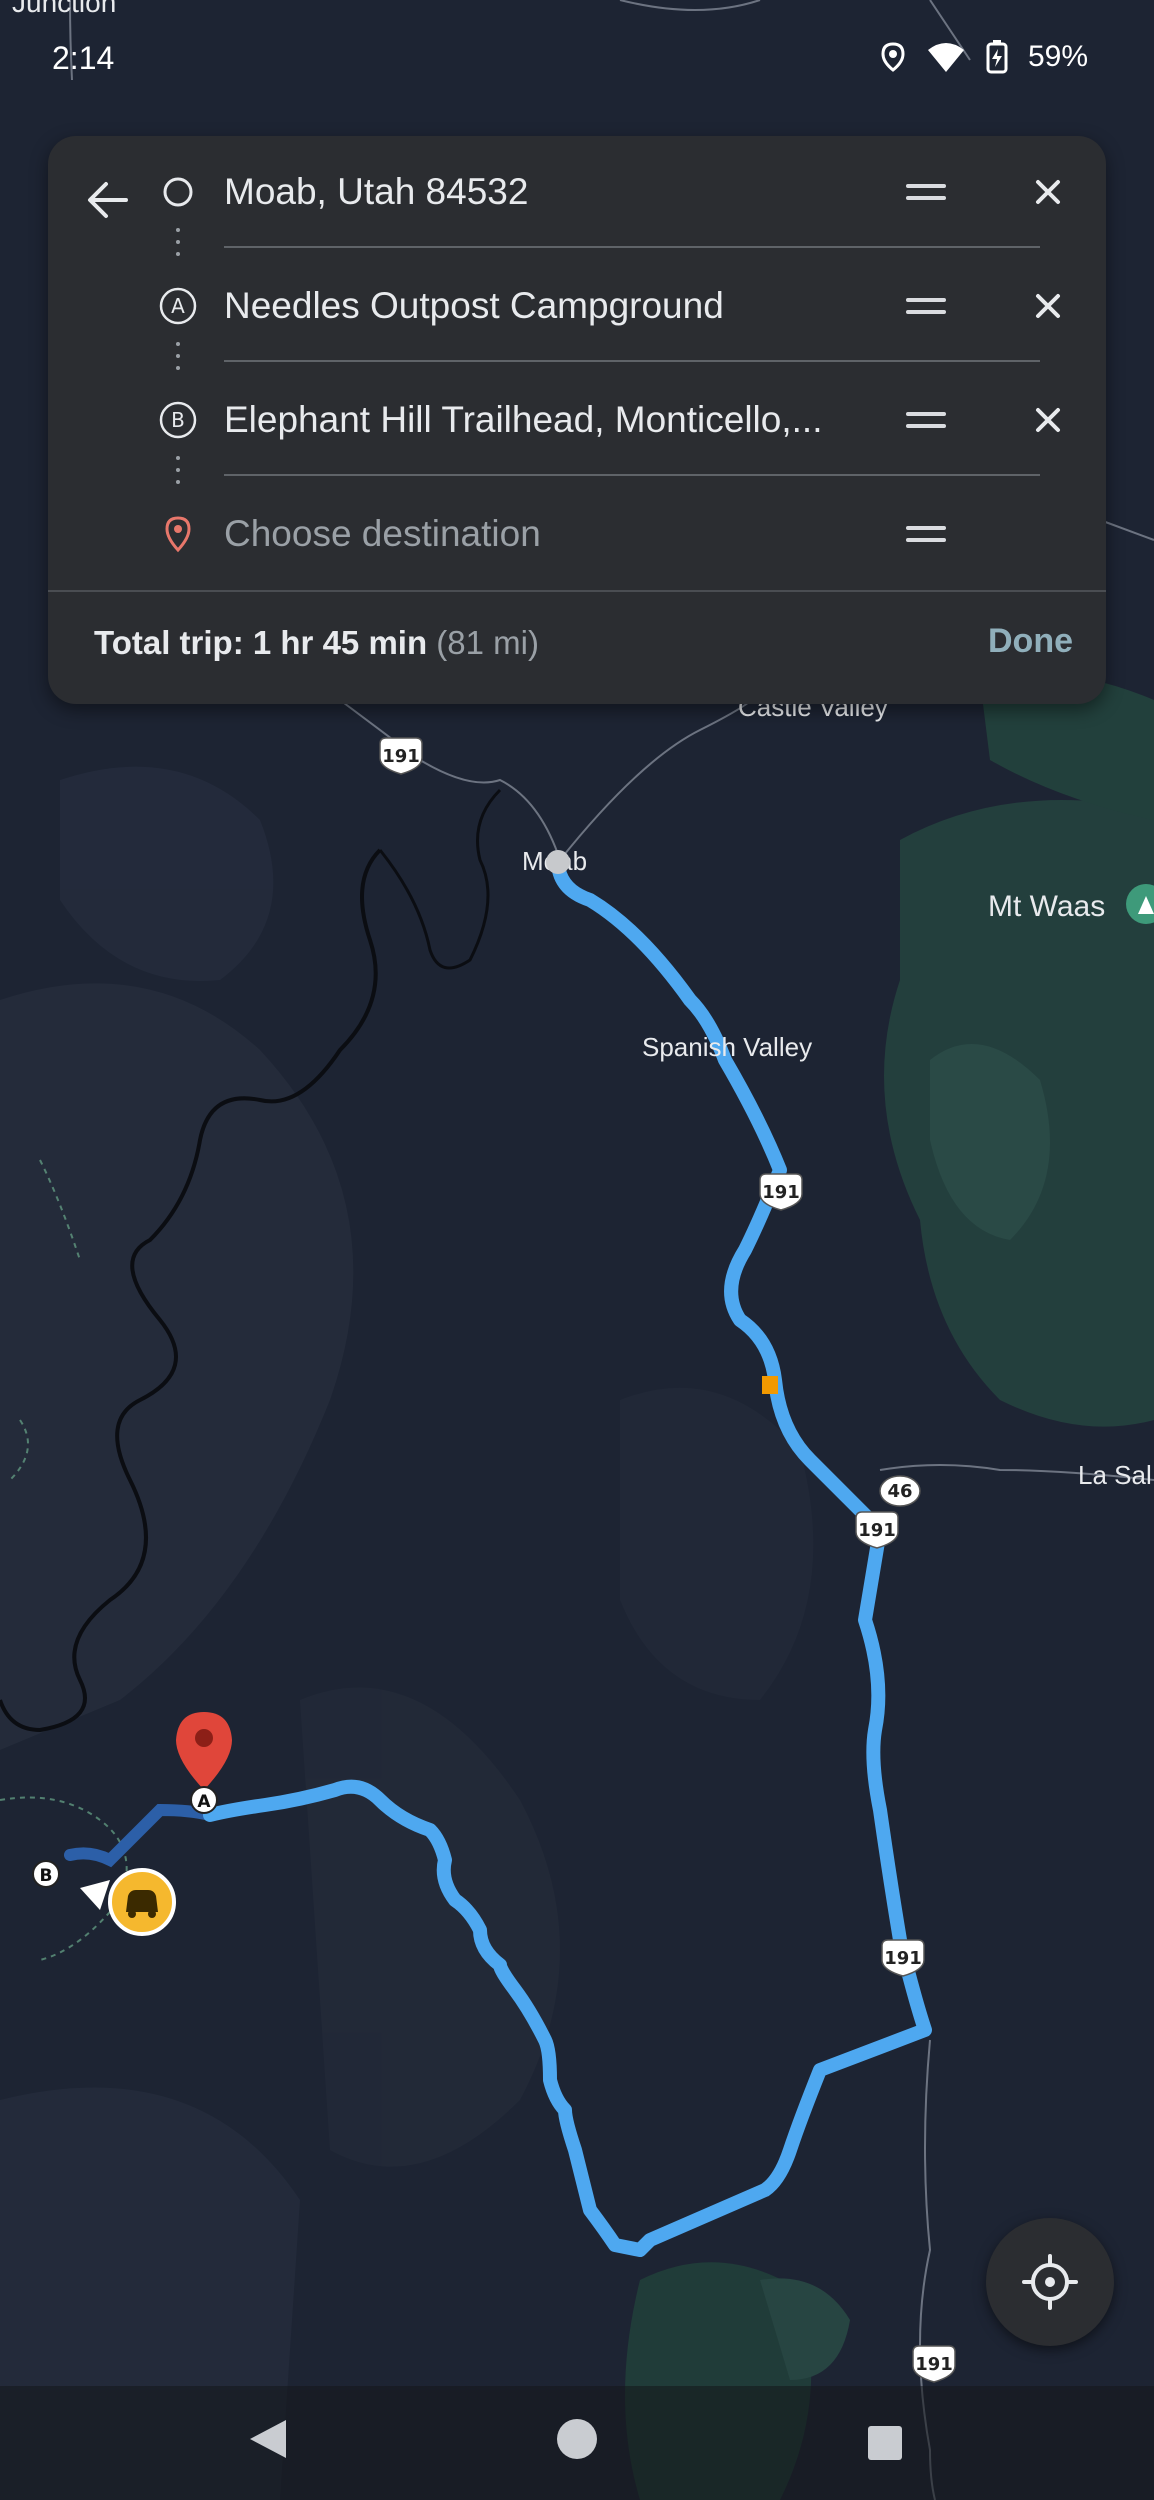 This screenshot has height=2500, width=1154. I want to click on battery-charging-icon, so click(997, 57).